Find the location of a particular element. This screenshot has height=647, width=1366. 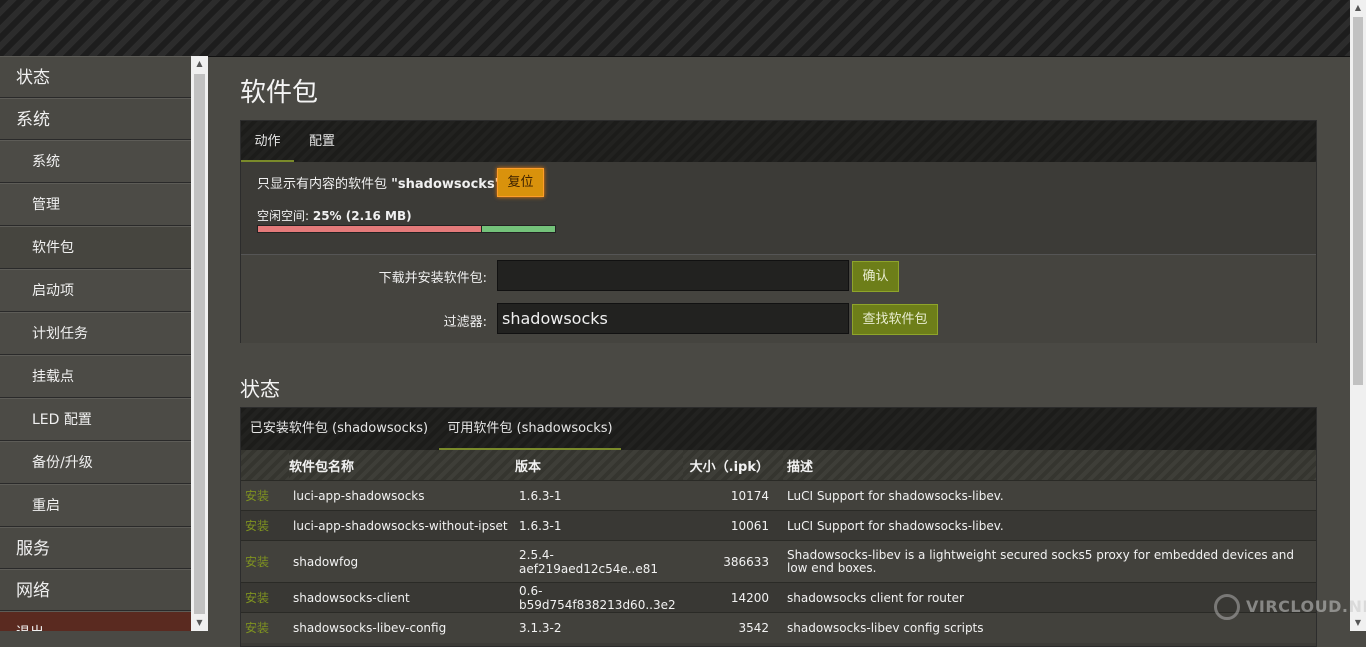

sidebar-subitem-startup: 启动项 is located at coordinates (95, 290).